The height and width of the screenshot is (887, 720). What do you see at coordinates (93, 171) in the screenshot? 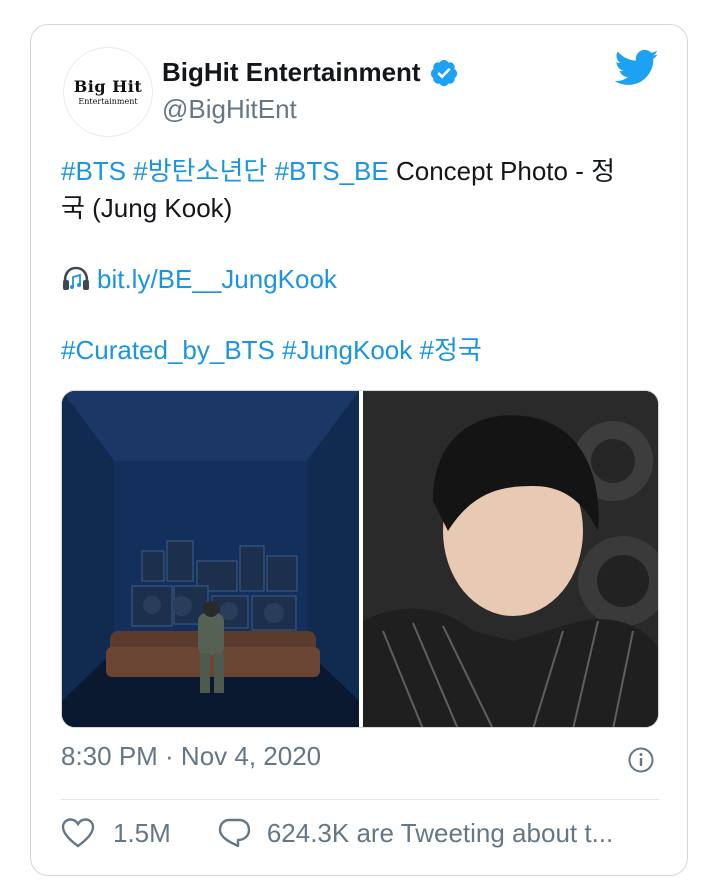
I see `hashtag-bts: #BTS` at bounding box center [93, 171].